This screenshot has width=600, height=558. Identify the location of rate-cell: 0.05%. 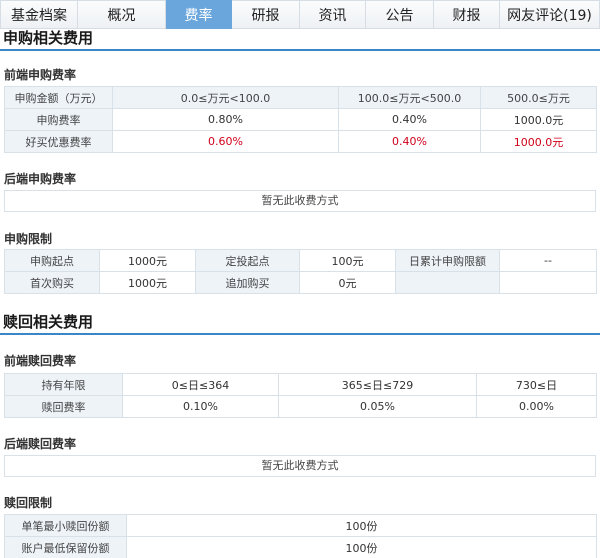
(377, 406).